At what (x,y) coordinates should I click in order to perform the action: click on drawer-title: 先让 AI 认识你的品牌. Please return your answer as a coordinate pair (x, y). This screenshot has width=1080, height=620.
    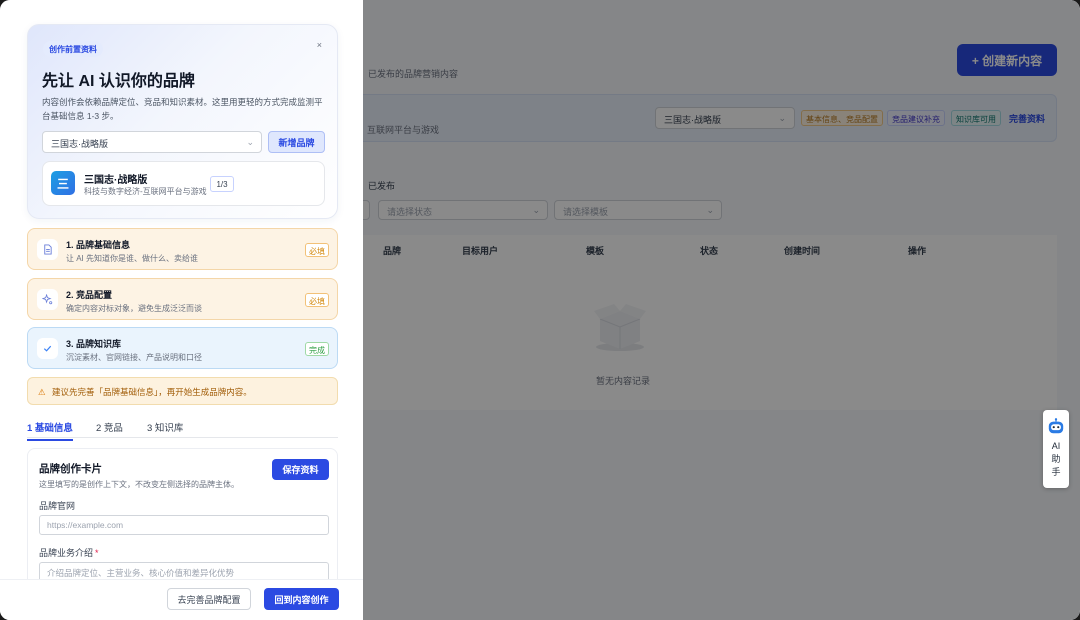
    Looking at the image, I should click on (118, 81).